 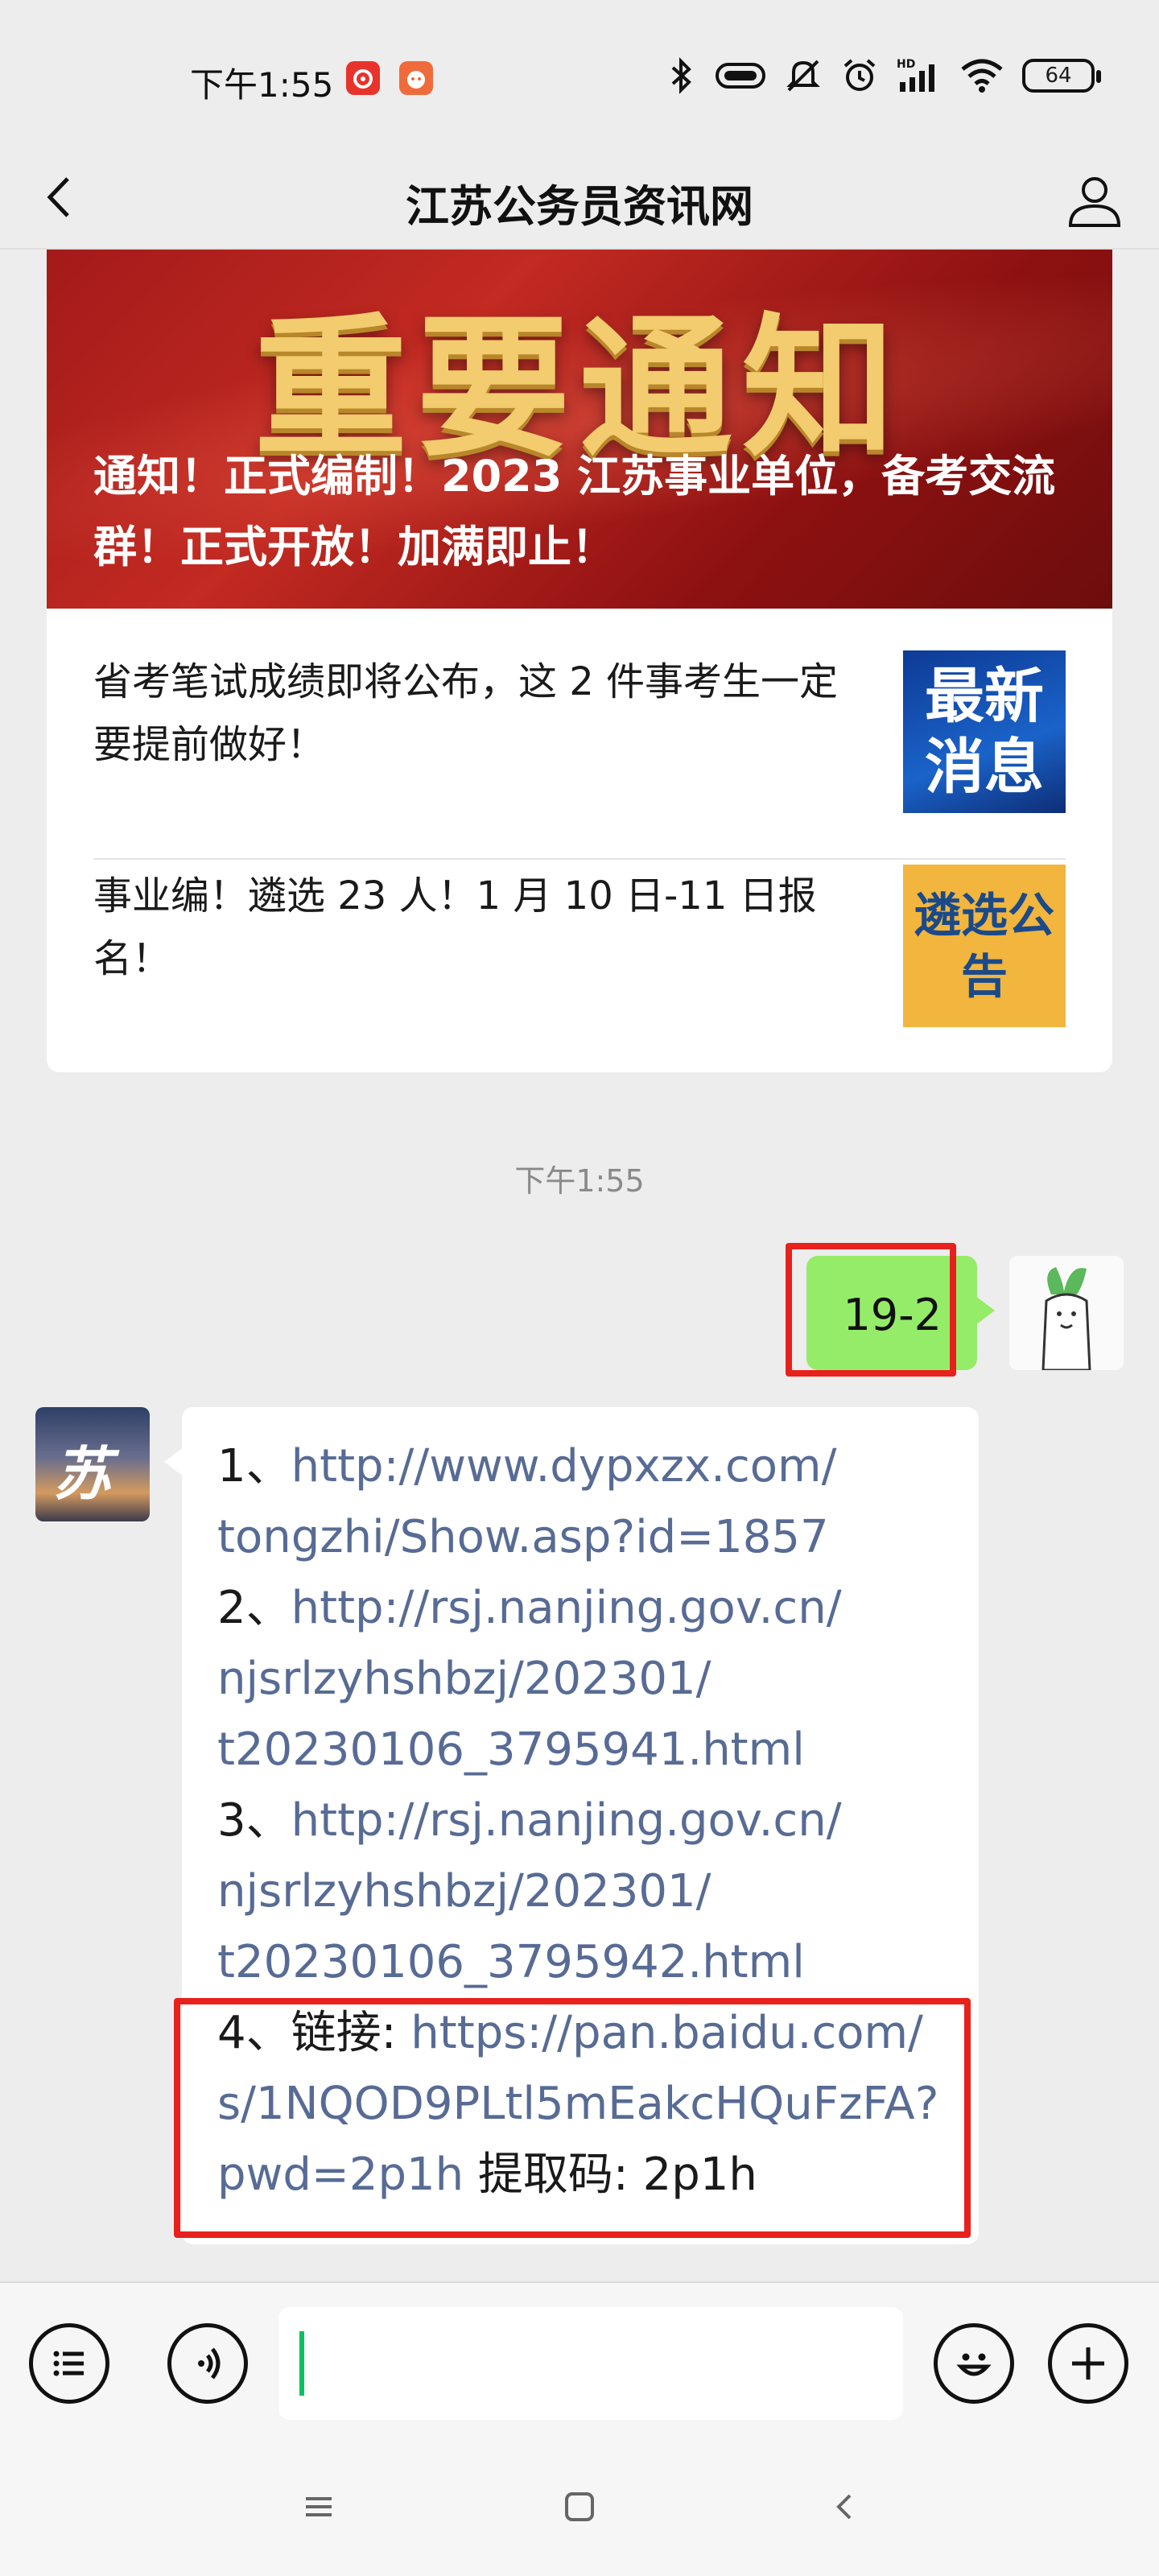 What do you see at coordinates (590, 2363) in the screenshot?
I see `message-input` at bounding box center [590, 2363].